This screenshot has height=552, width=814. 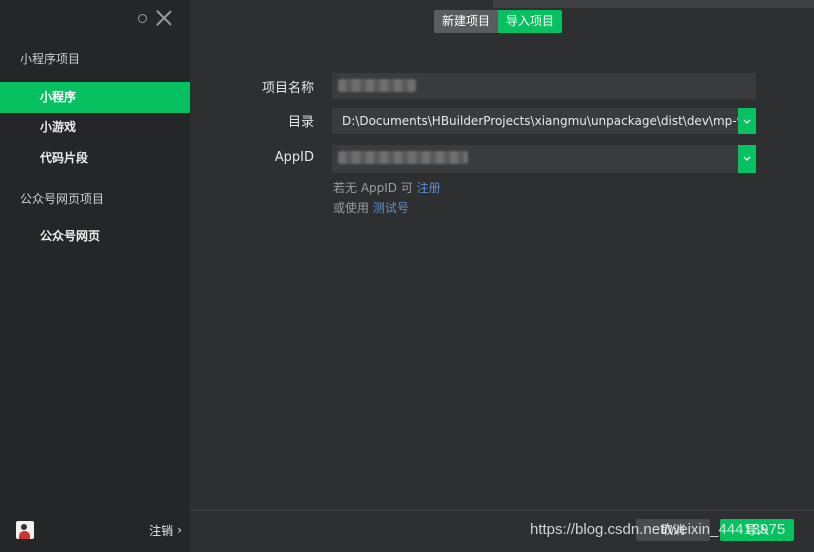 I want to click on top-strip, so click(x=653, y=4).